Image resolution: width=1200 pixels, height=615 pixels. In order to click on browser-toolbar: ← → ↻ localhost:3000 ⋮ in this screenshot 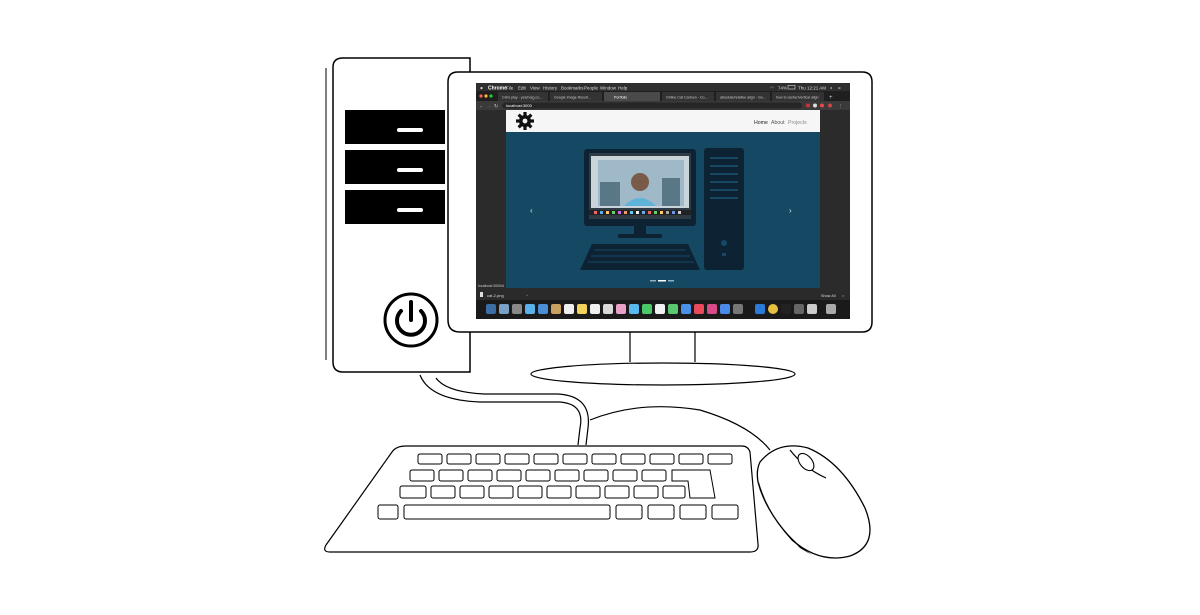, I will do `click(663, 105)`.